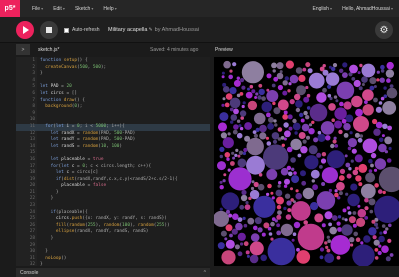  What do you see at coordinates (37, 9) in the screenshot?
I see `menu-file: File` at bounding box center [37, 9].